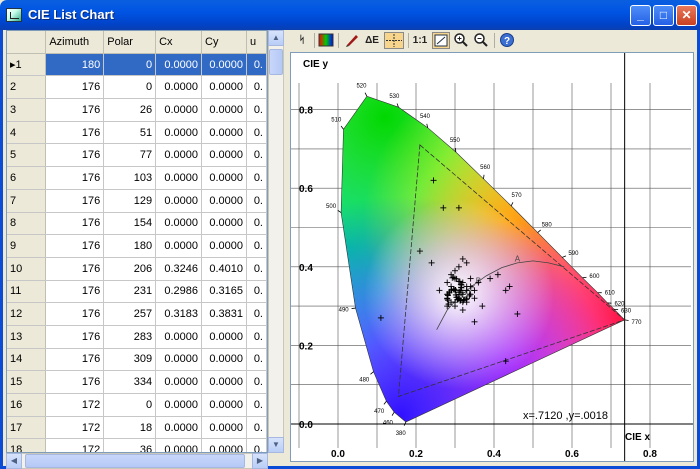 The height and width of the screenshot is (469, 700). What do you see at coordinates (224, 42) in the screenshot?
I see `header-cy: Cy` at bounding box center [224, 42].